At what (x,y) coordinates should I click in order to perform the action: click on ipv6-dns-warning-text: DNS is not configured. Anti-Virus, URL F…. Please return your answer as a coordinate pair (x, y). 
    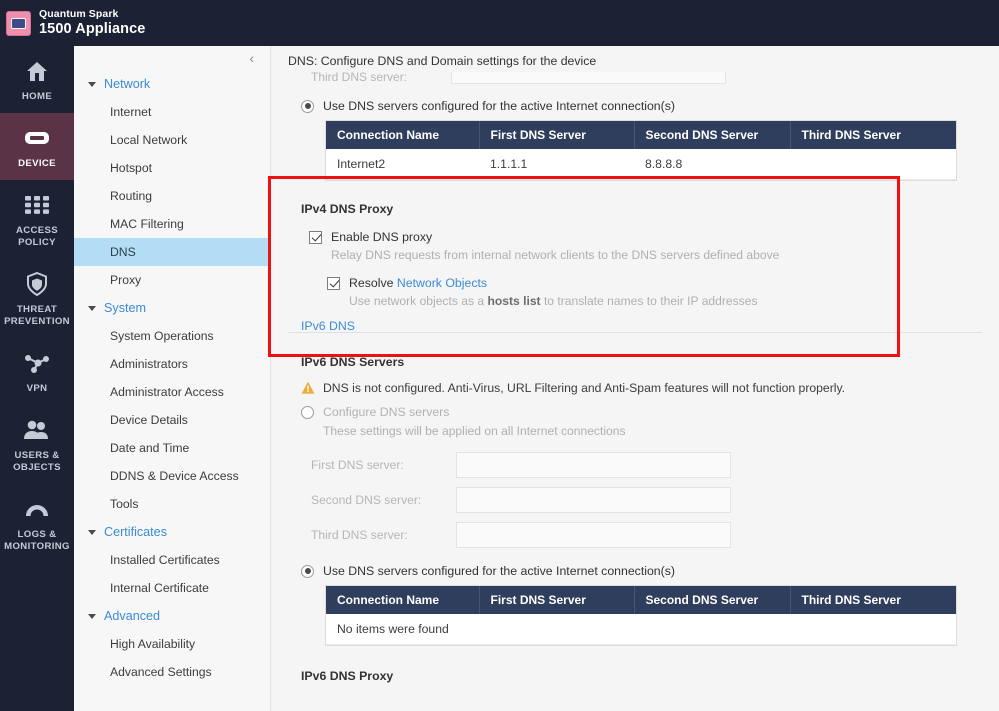
    Looking at the image, I should click on (584, 388).